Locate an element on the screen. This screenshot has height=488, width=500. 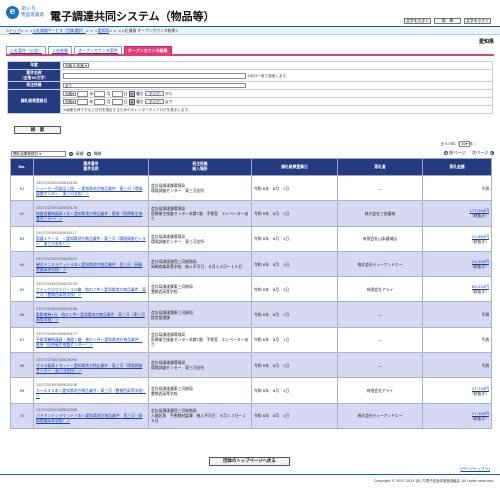
site-logo: e あいち 物品等調達 is located at coordinates (25, 12).